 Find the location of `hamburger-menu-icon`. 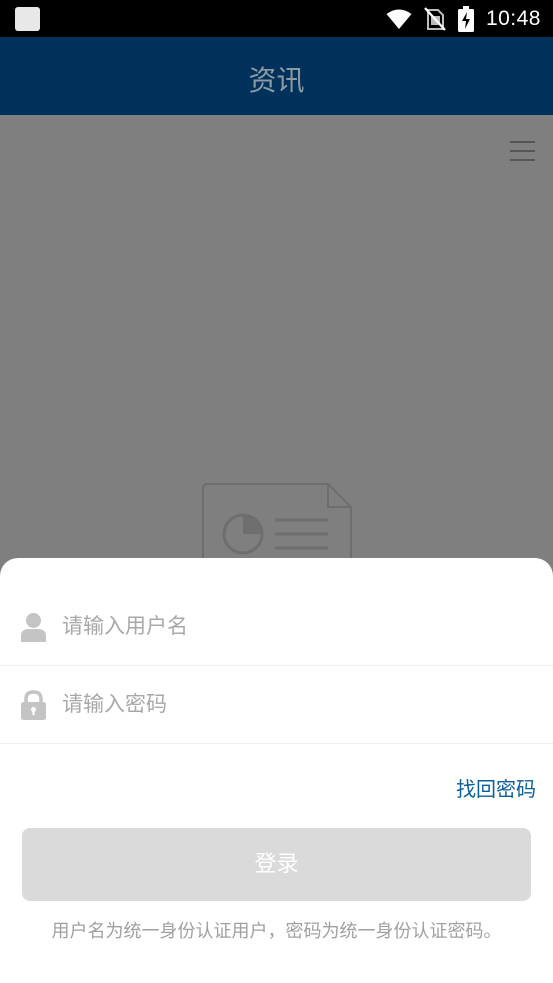

hamburger-menu-icon is located at coordinates (522, 151).